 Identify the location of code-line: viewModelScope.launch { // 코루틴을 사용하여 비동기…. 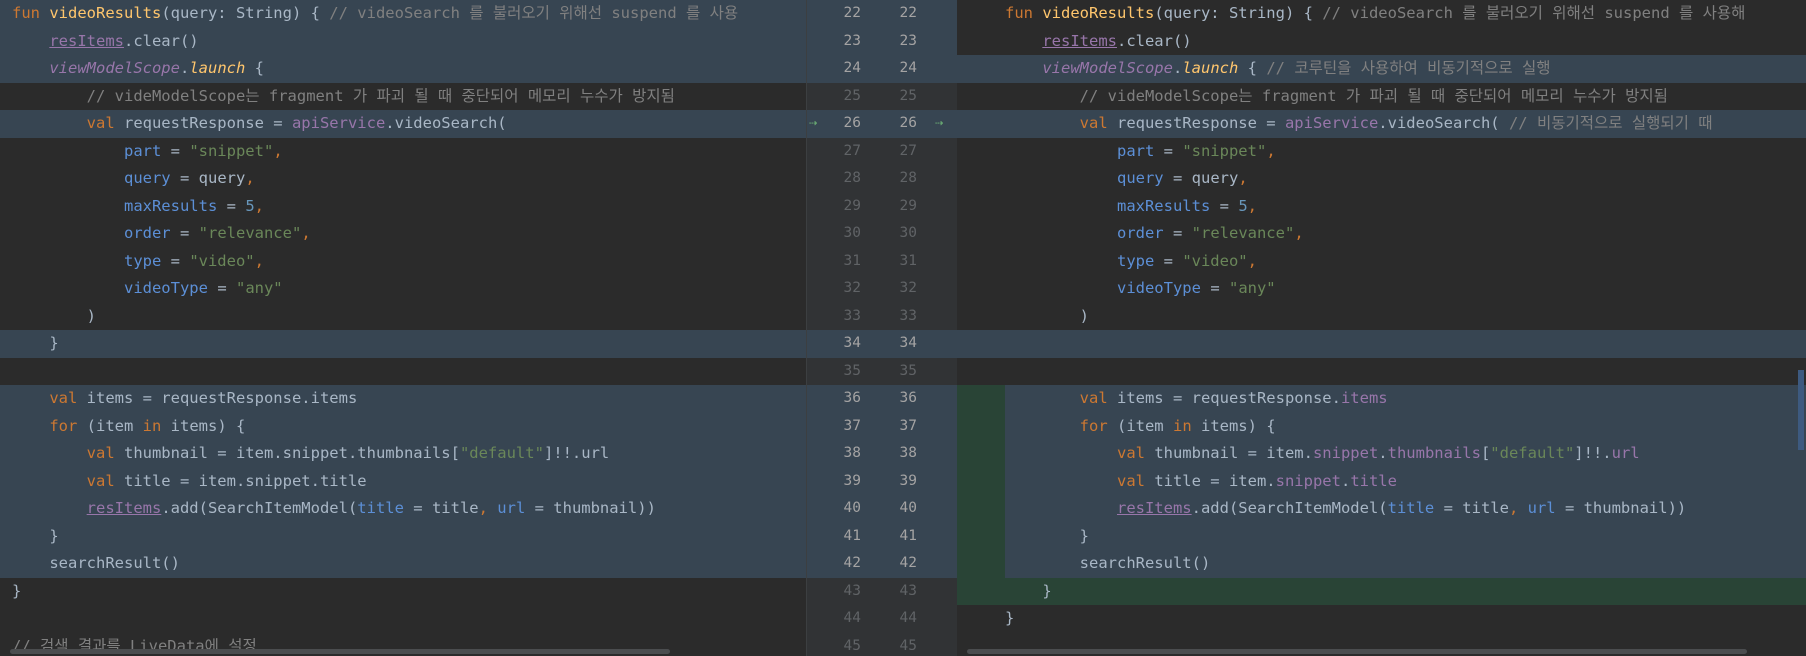
(1381, 69).